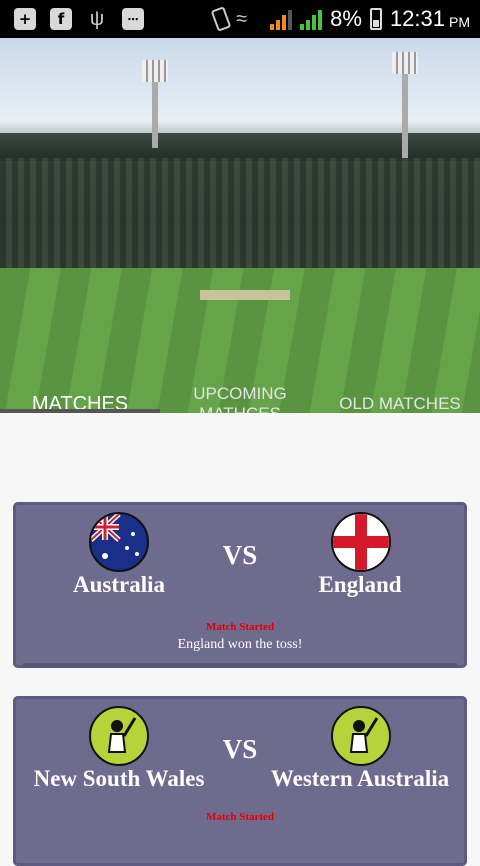 The image size is (480, 866). Describe the element at coordinates (80, 411) in the screenshot. I see `tab-indicator` at that location.